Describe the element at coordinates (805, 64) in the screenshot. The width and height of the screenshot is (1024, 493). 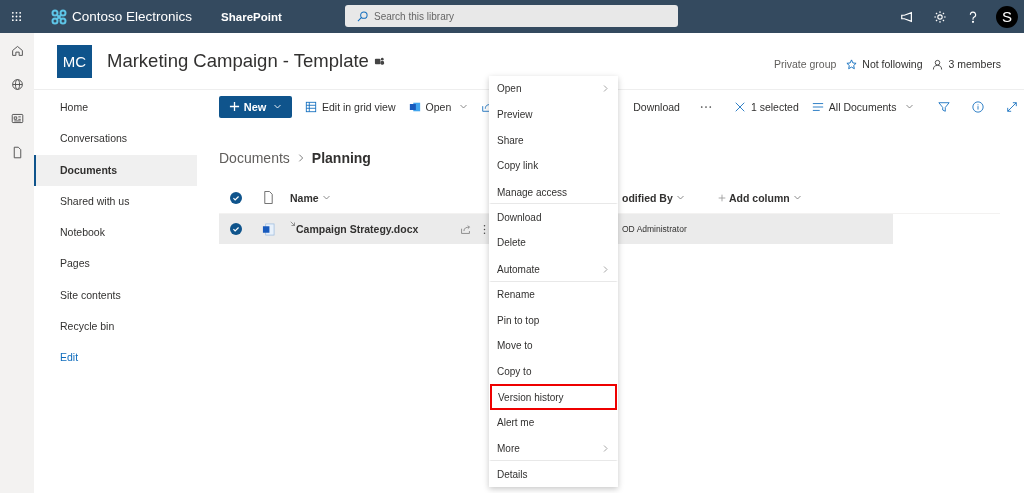
I see `privacy-label: Private group` at that location.